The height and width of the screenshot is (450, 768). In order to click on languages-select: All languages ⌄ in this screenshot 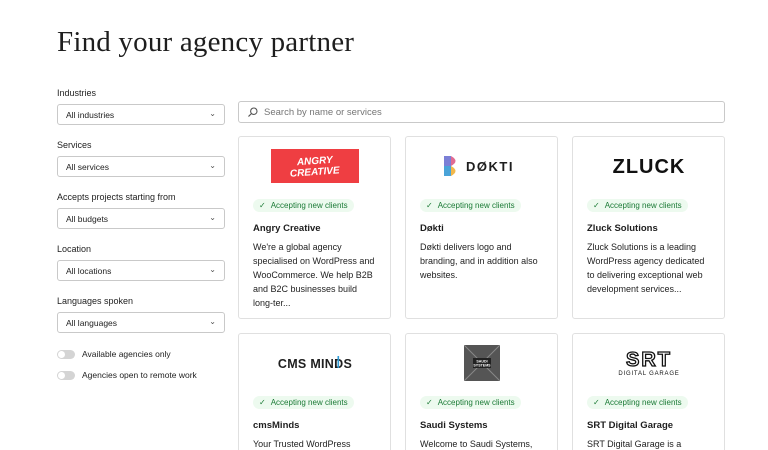, I will do `click(141, 322)`.